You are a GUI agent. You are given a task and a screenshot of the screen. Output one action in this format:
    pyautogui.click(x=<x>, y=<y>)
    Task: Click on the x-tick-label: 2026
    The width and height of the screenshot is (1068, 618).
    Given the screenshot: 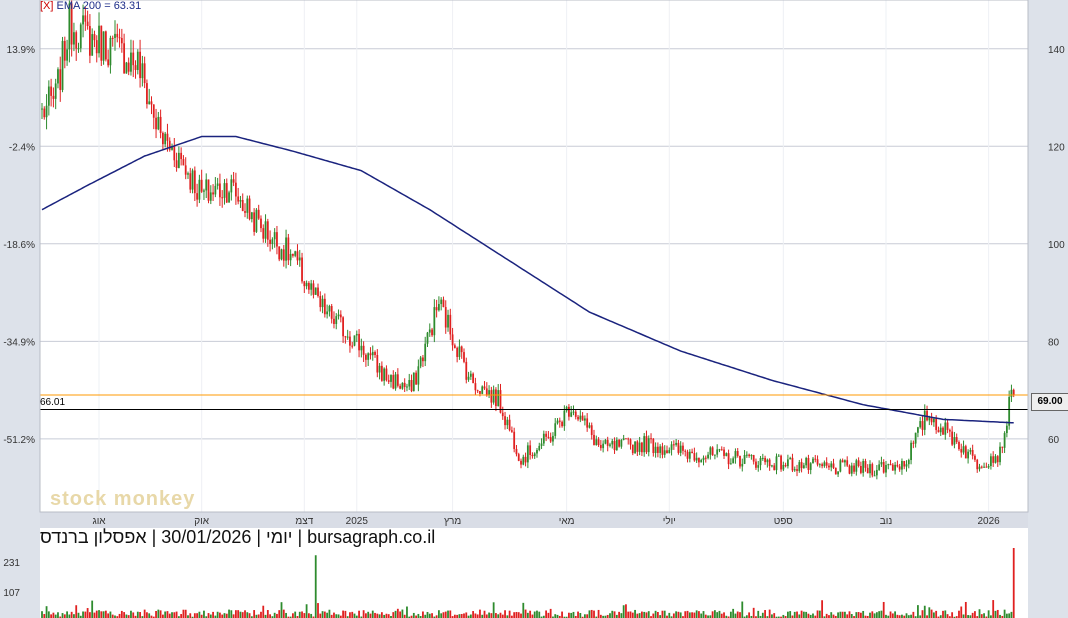 What is the action you would take?
    pyautogui.click(x=989, y=521)
    